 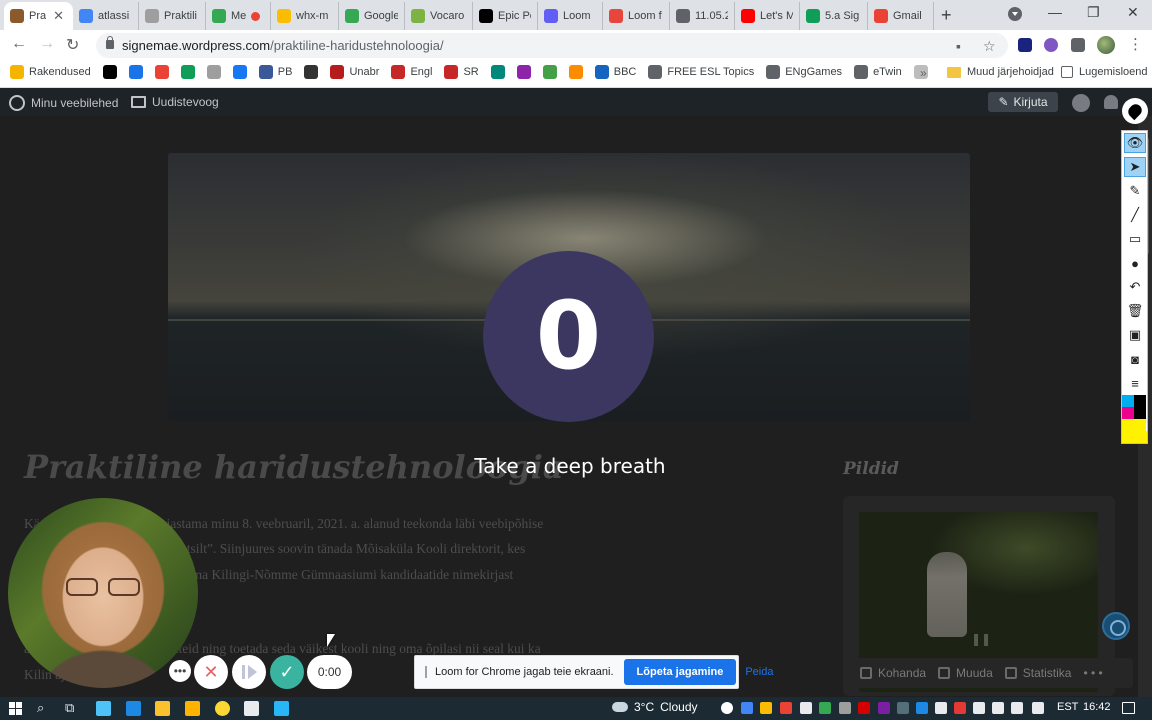 I want to click on store-icon, so click(x=192, y=708).